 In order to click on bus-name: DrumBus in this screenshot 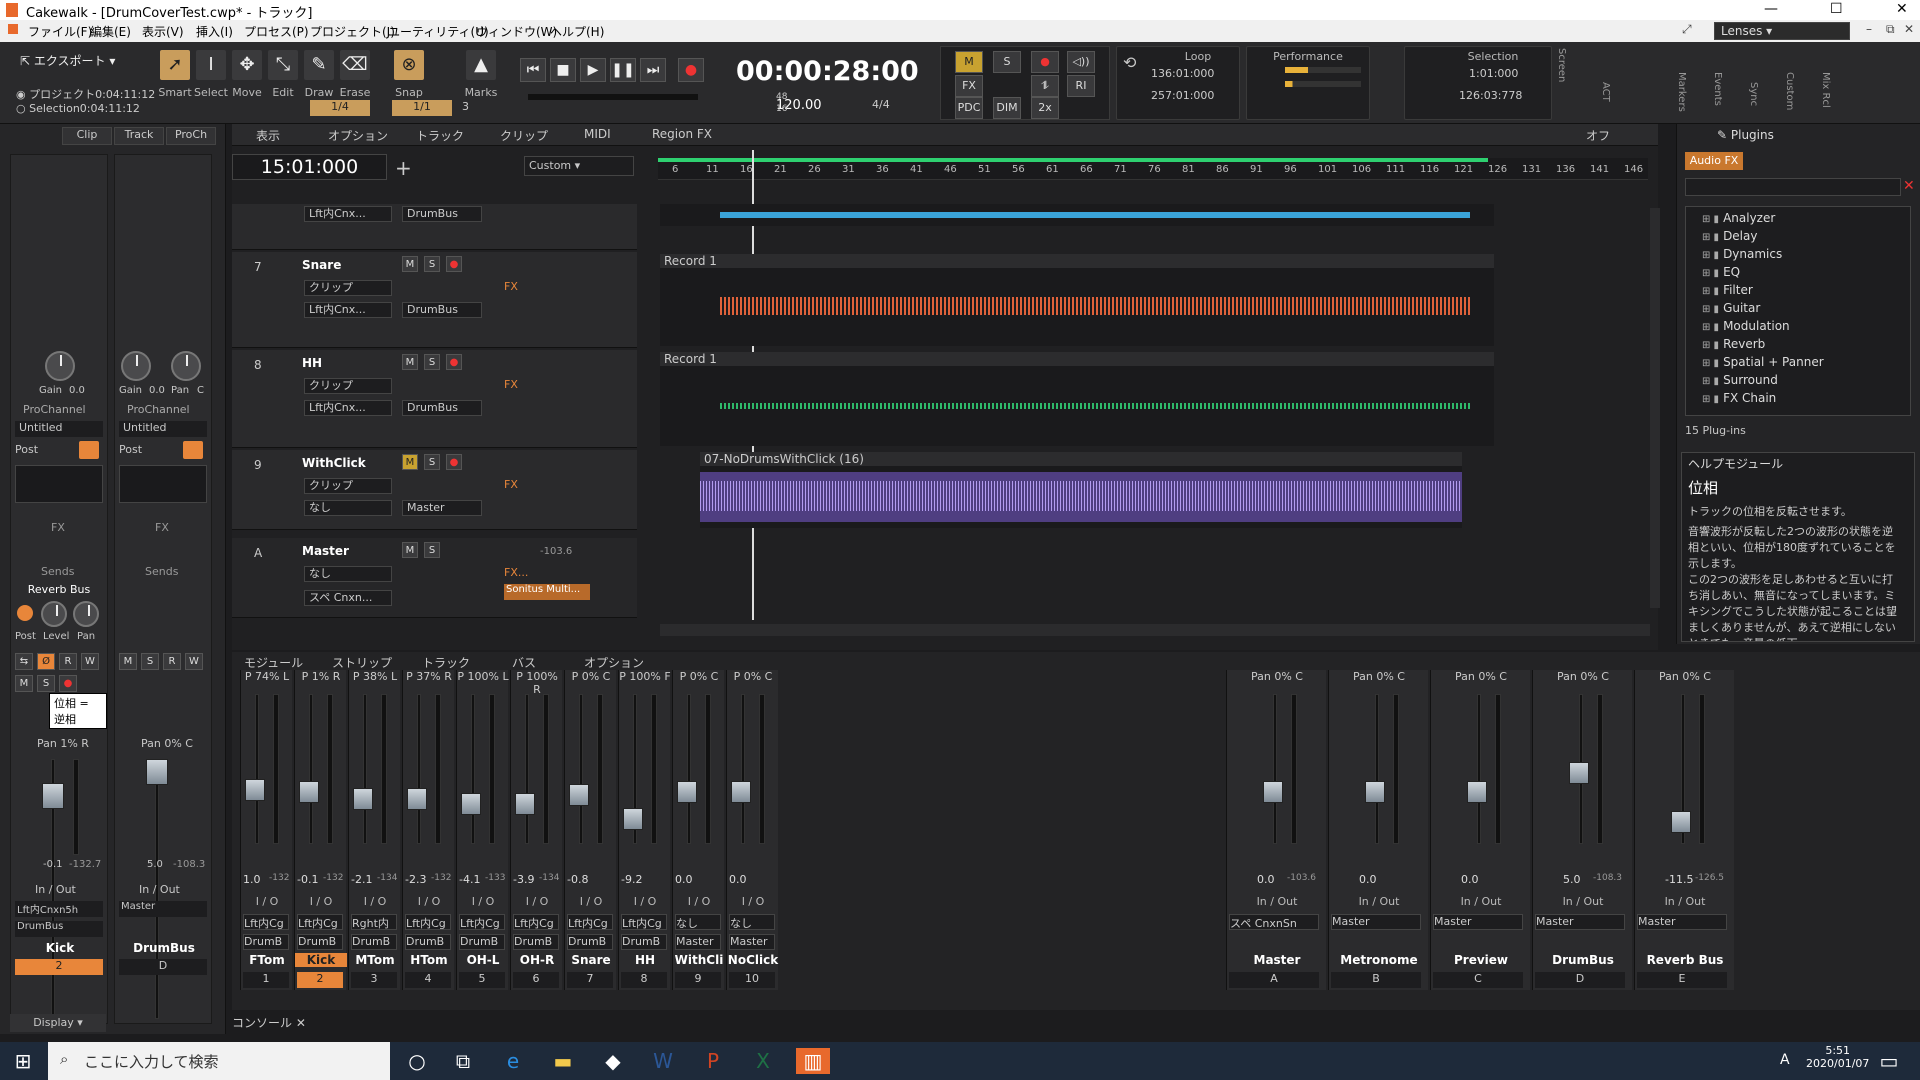, I will do `click(1583, 960)`.